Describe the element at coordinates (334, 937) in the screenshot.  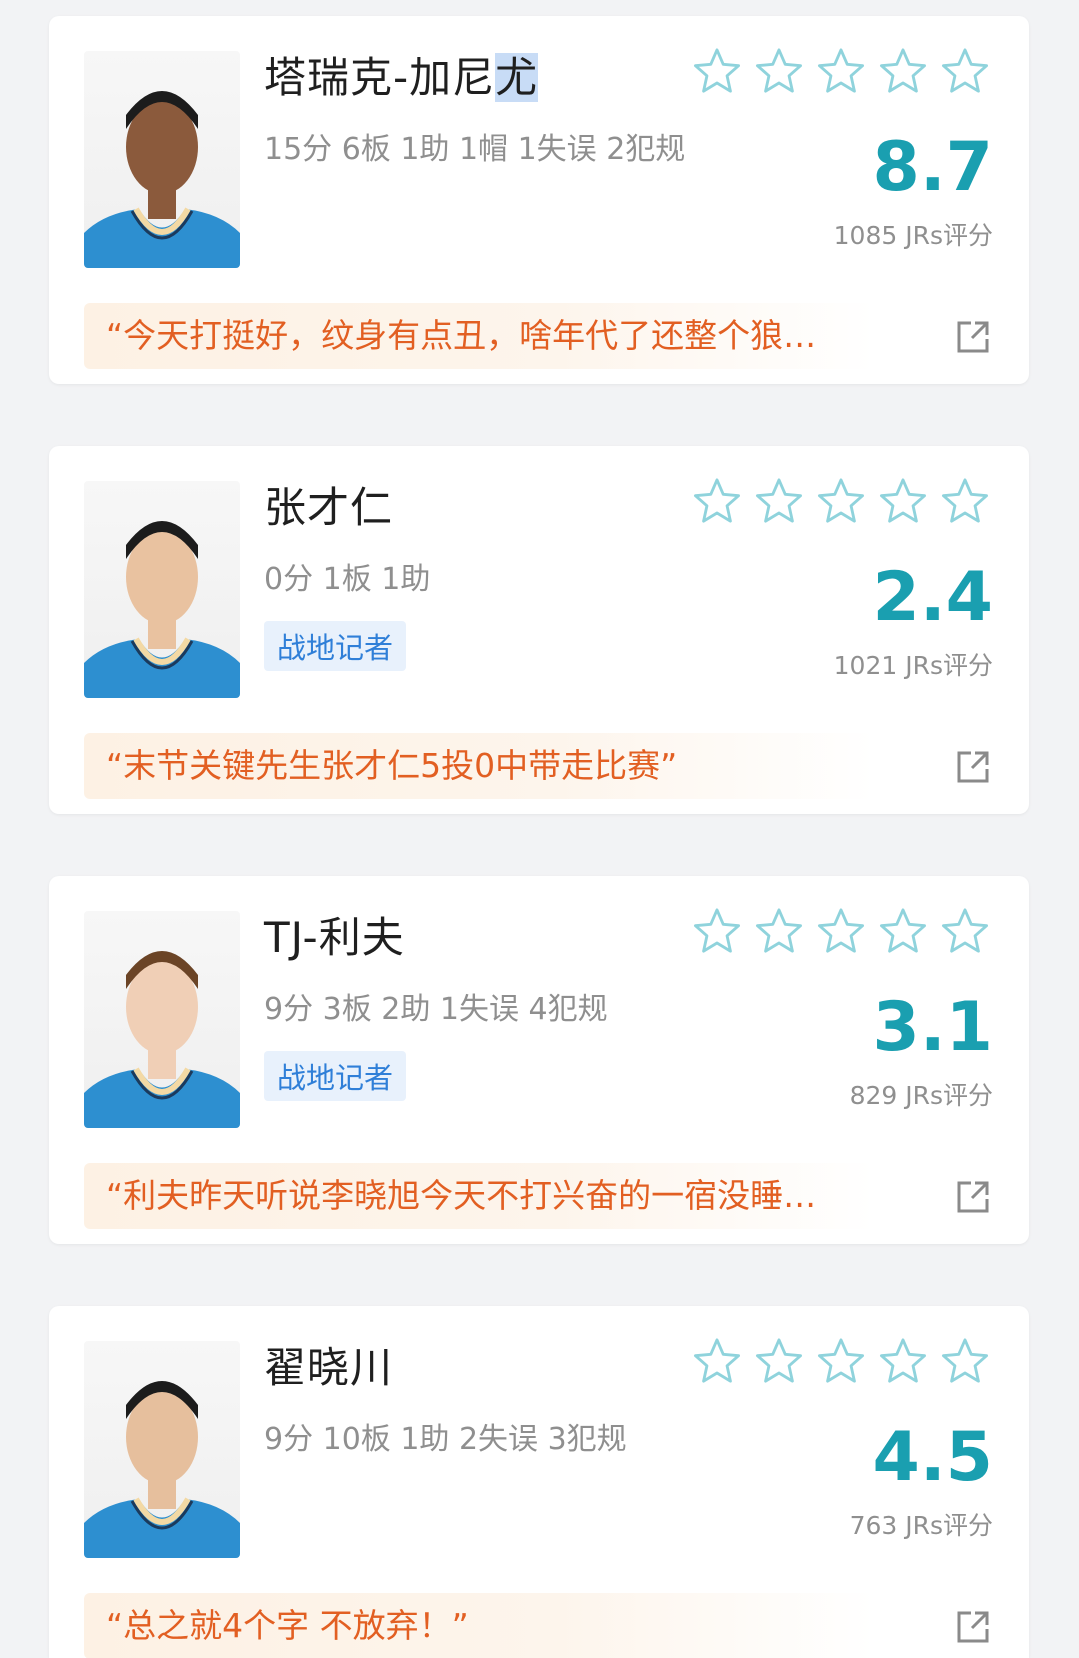
I see `player-name-text: TJ-利夫` at that location.